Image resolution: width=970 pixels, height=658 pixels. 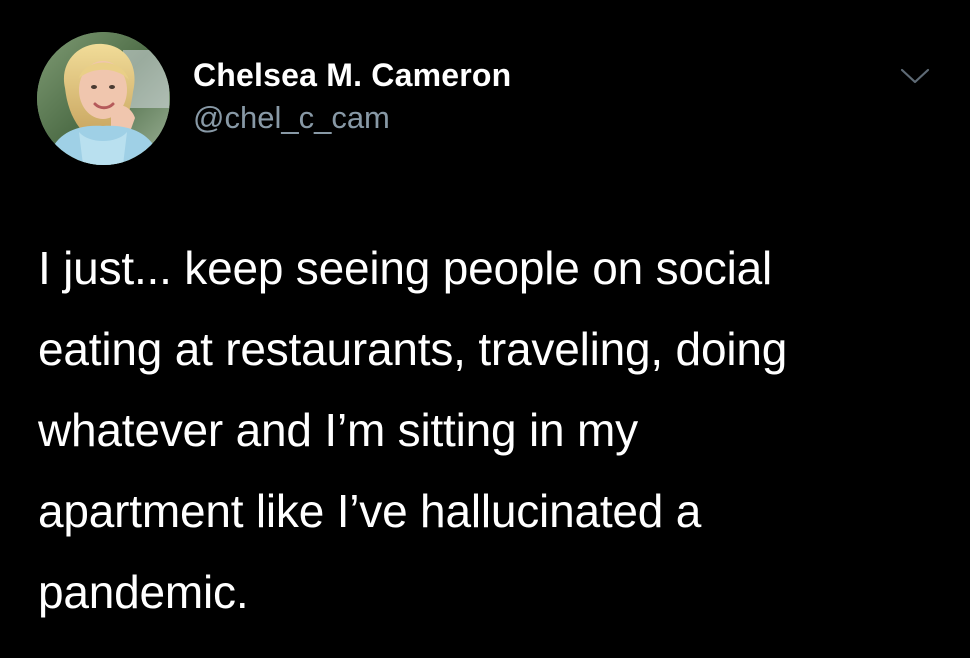 I want to click on avatar-photo, so click(x=103, y=98).